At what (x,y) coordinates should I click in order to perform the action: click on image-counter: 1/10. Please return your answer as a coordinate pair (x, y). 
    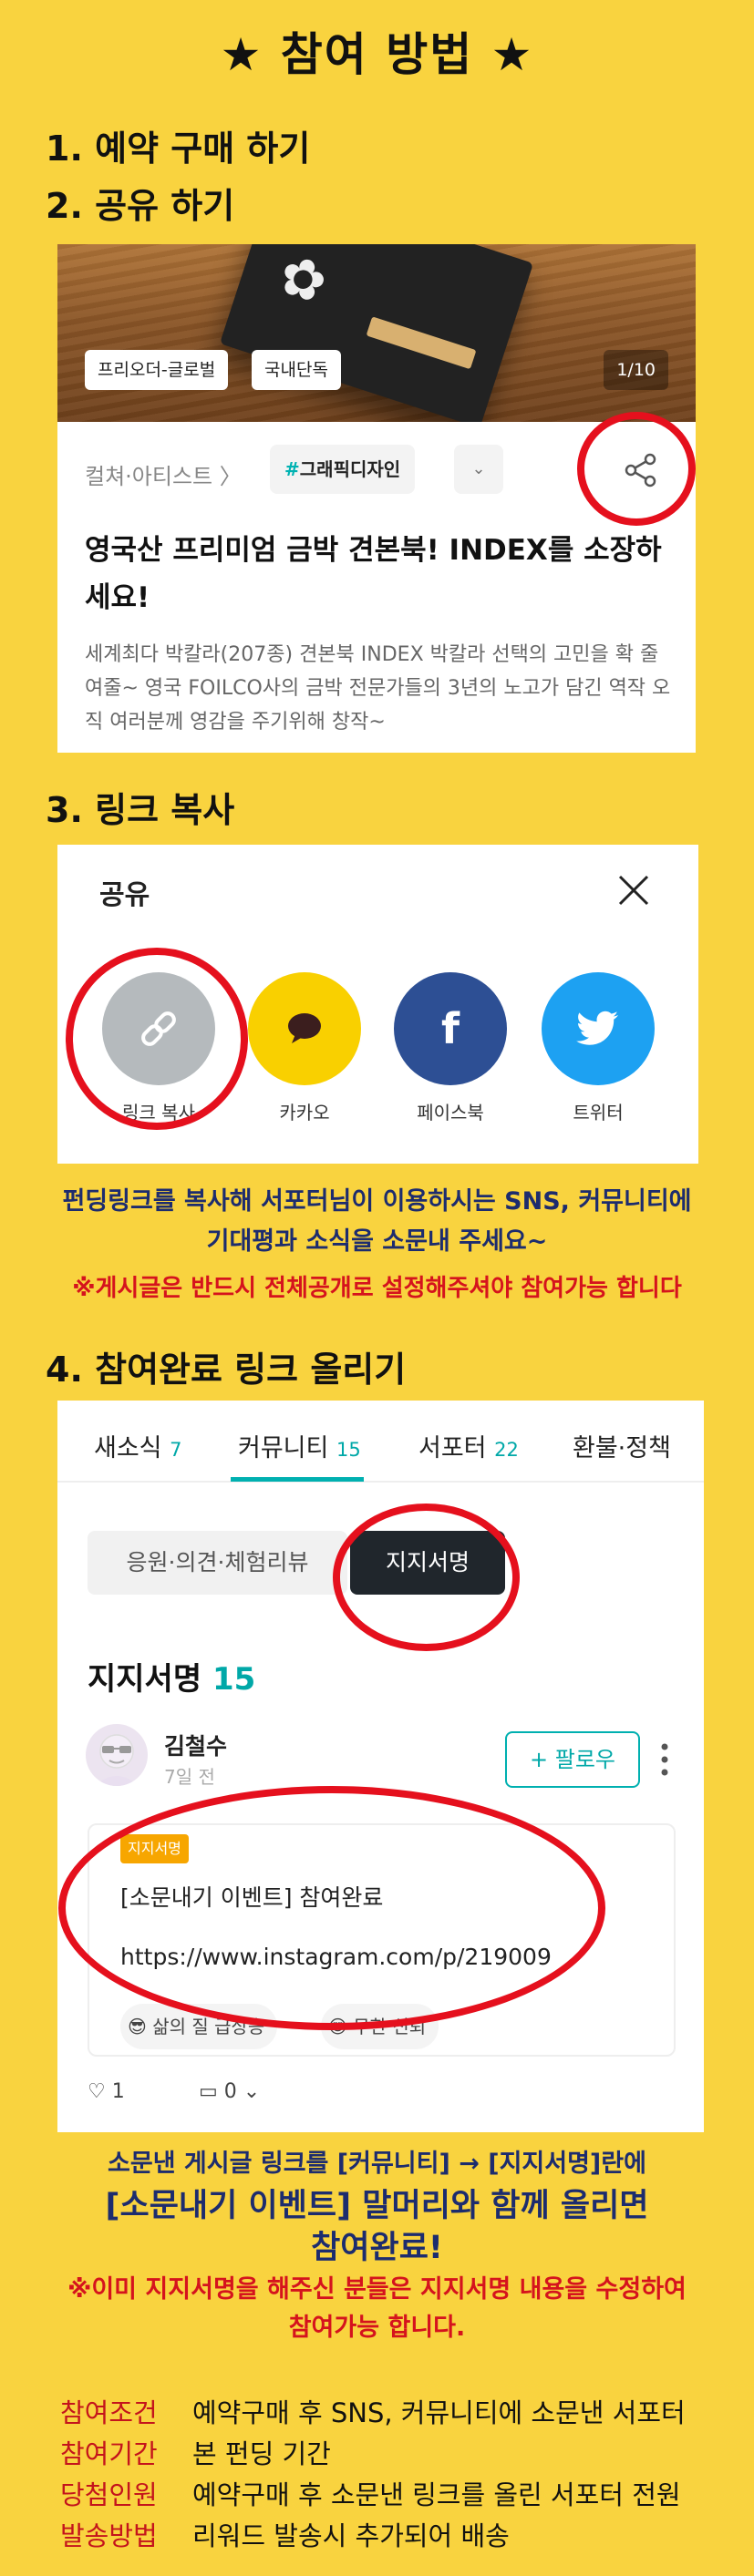
    Looking at the image, I should click on (636, 370).